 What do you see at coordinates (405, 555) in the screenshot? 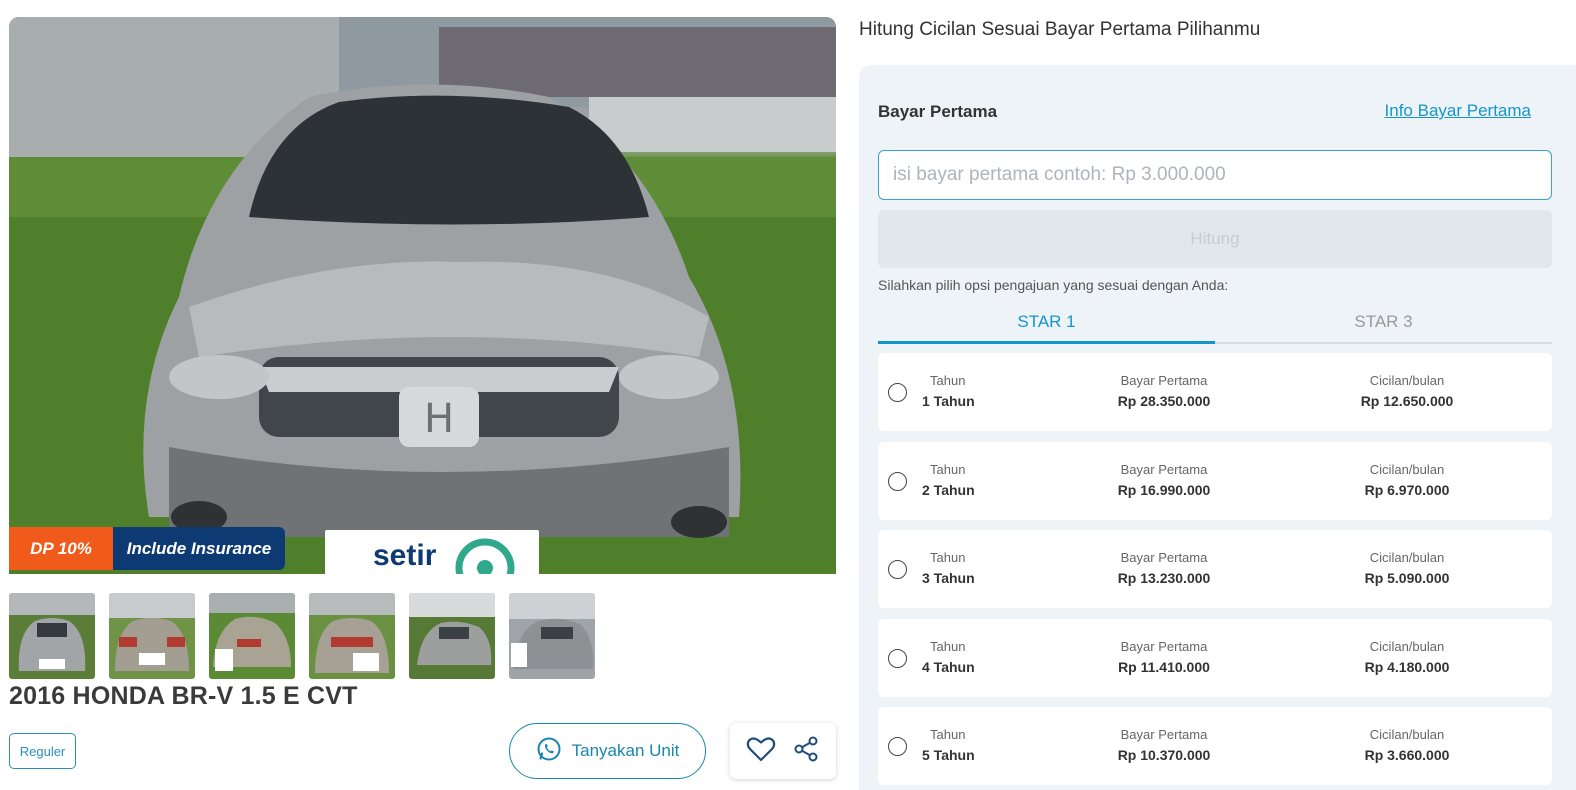
I see `svg-text: setir` at bounding box center [405, 555].